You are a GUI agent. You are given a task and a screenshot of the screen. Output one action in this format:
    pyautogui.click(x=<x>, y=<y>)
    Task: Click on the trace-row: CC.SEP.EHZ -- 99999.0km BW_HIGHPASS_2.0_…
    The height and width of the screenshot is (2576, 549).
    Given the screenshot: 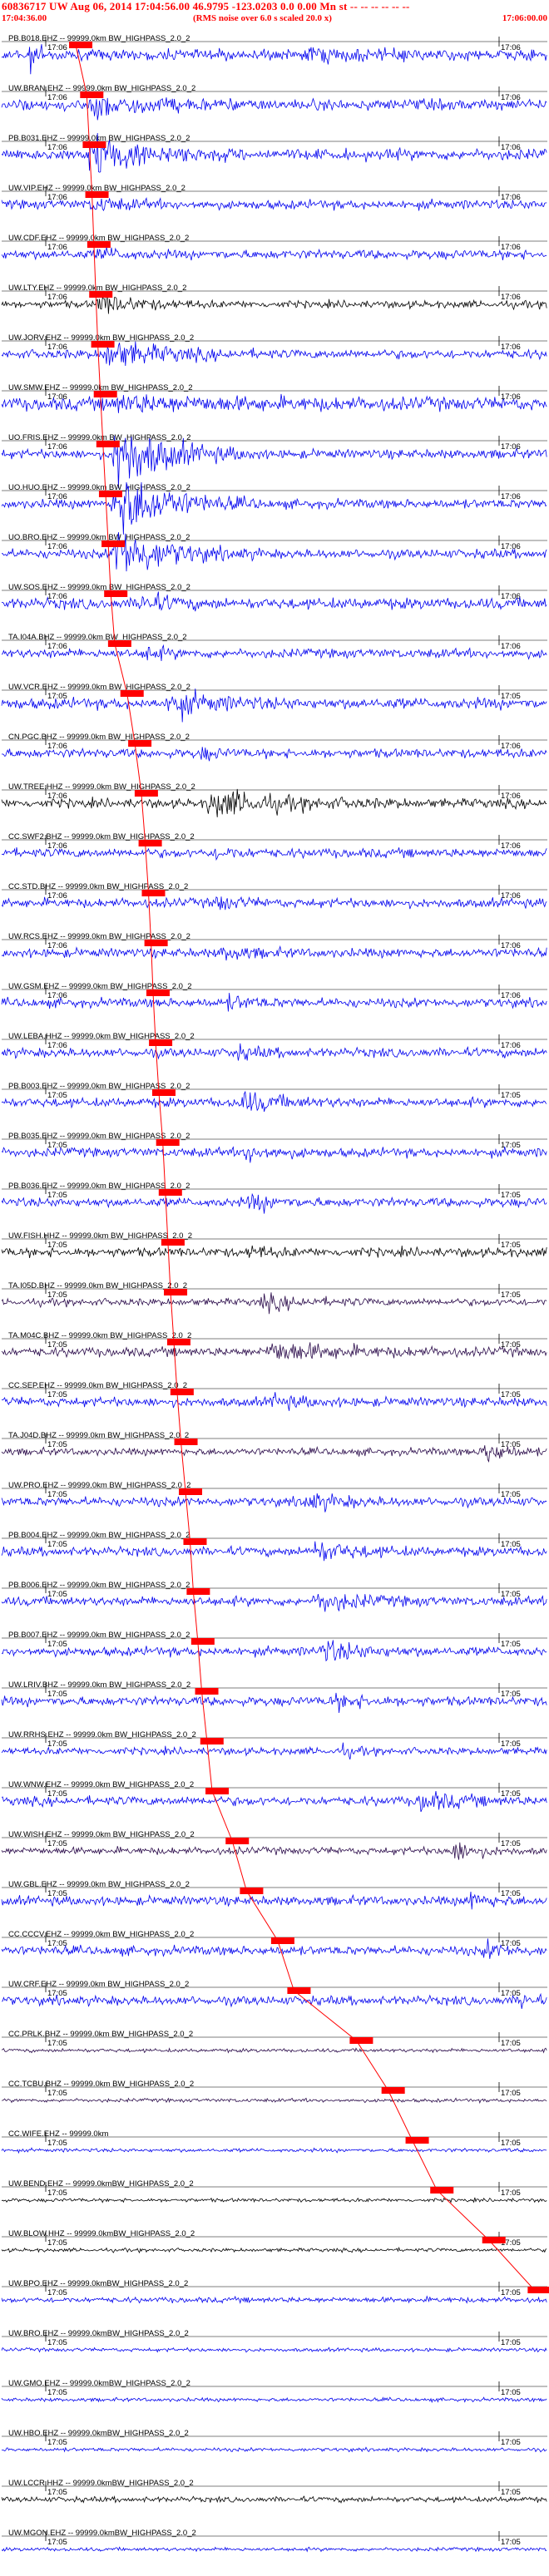 What is the action you would take?
    pyautogui.click(x=274, y=1396)
    